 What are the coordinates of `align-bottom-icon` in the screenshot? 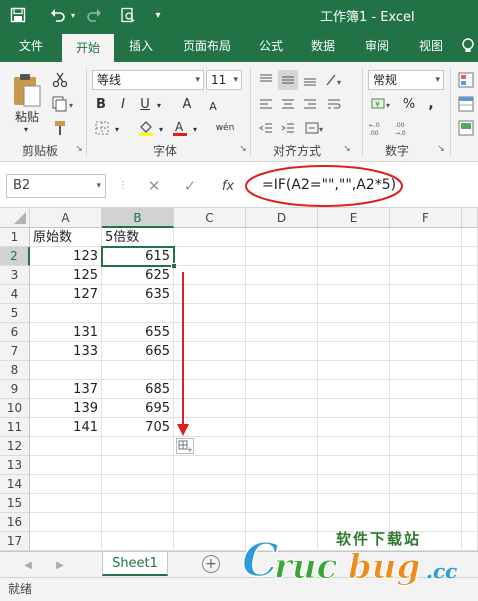 It's located at (310, 80).